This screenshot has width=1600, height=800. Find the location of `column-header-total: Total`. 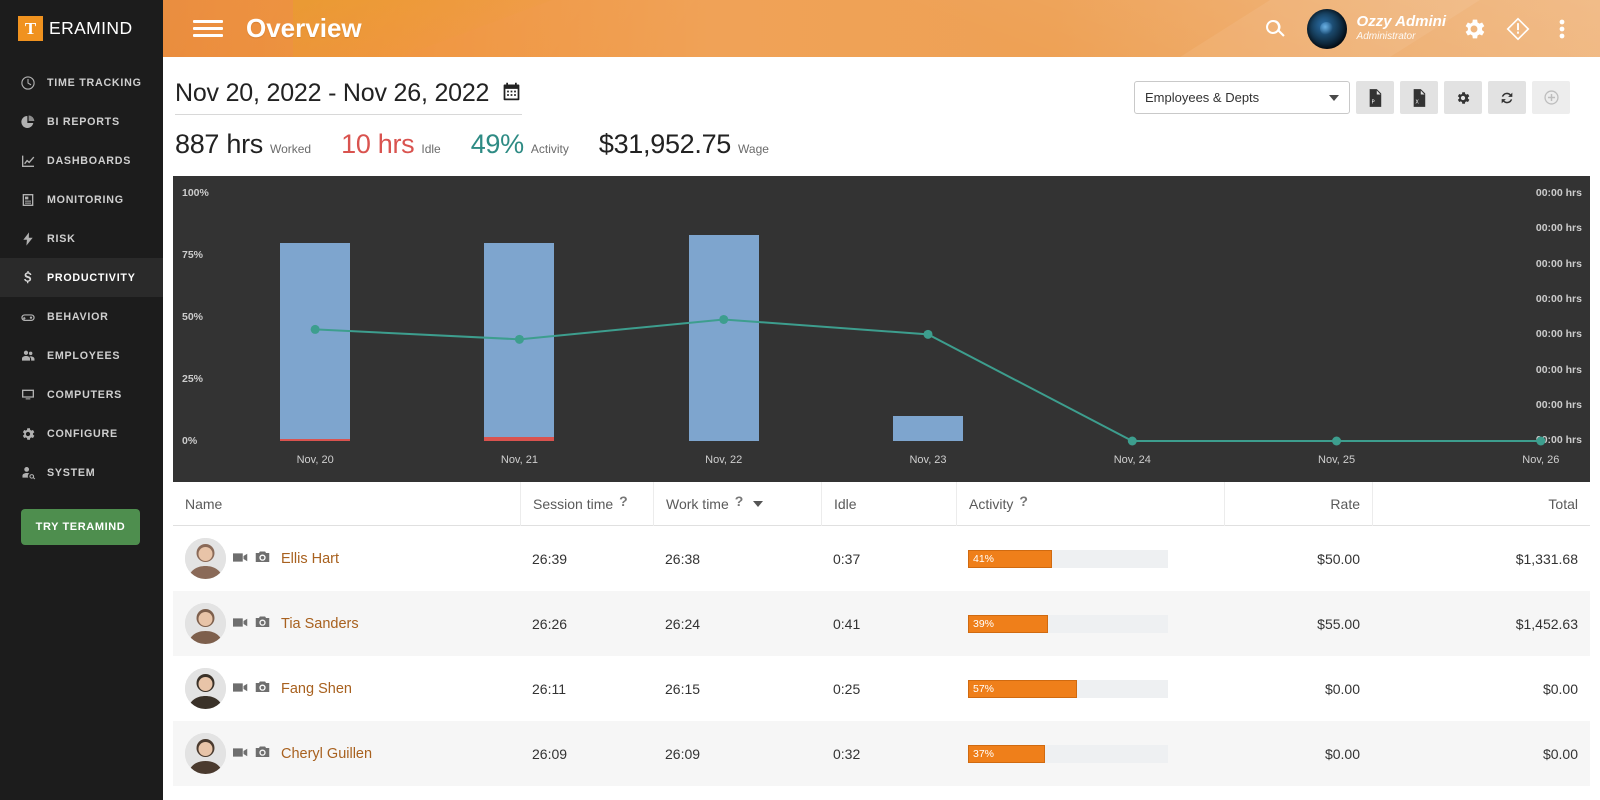

column-header-total: Total is located at coordinates (1481, 503).